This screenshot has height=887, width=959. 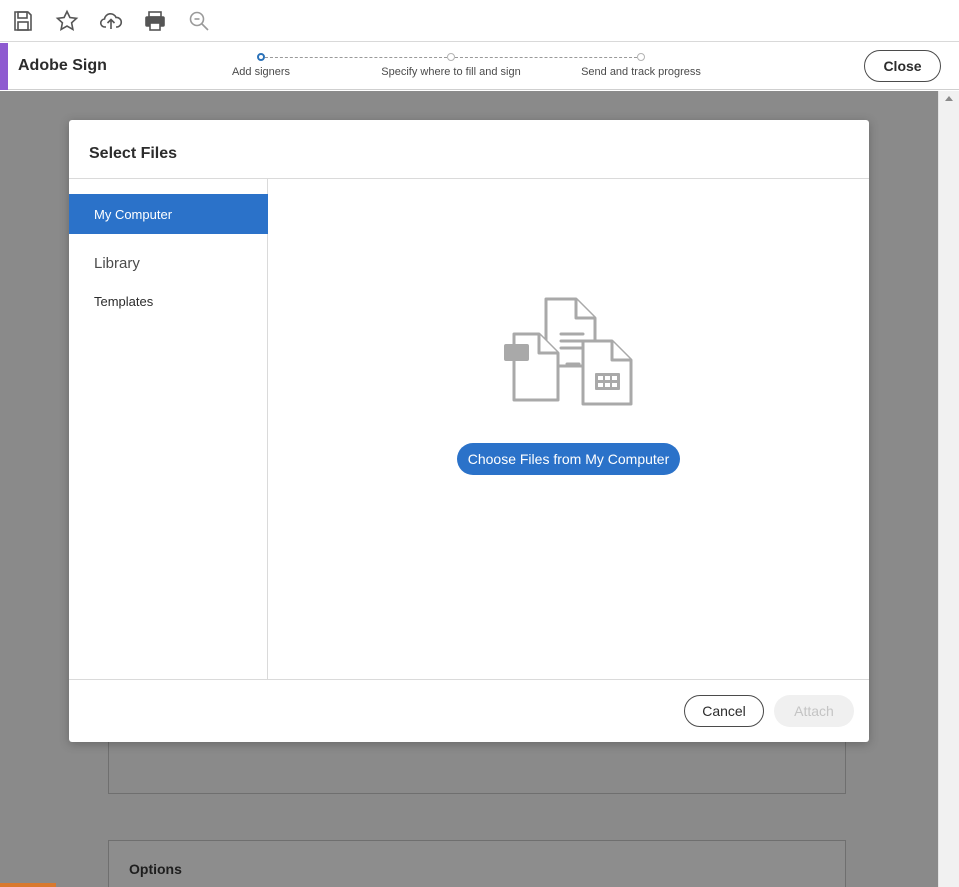 I want to click on header-accent-bar, so click(x=4, y=66).